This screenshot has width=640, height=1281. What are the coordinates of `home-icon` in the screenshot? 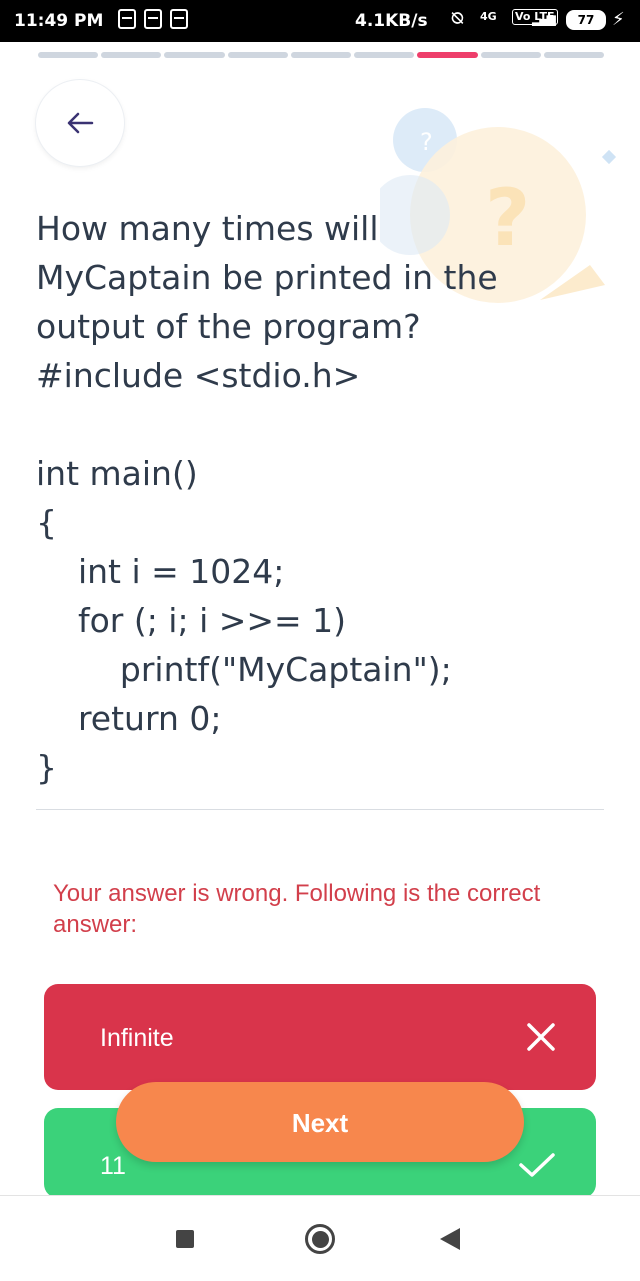 It's located at (320, 1239).